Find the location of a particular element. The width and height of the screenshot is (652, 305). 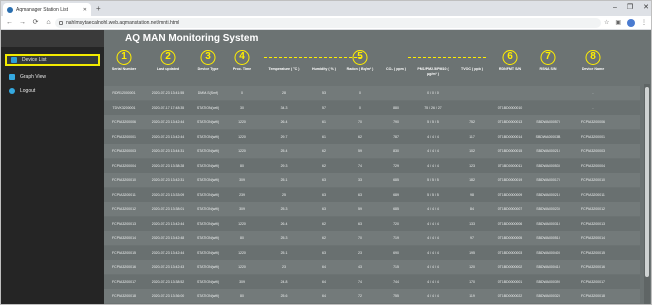

table-cell: 64 is located at coordinates (324, 281).